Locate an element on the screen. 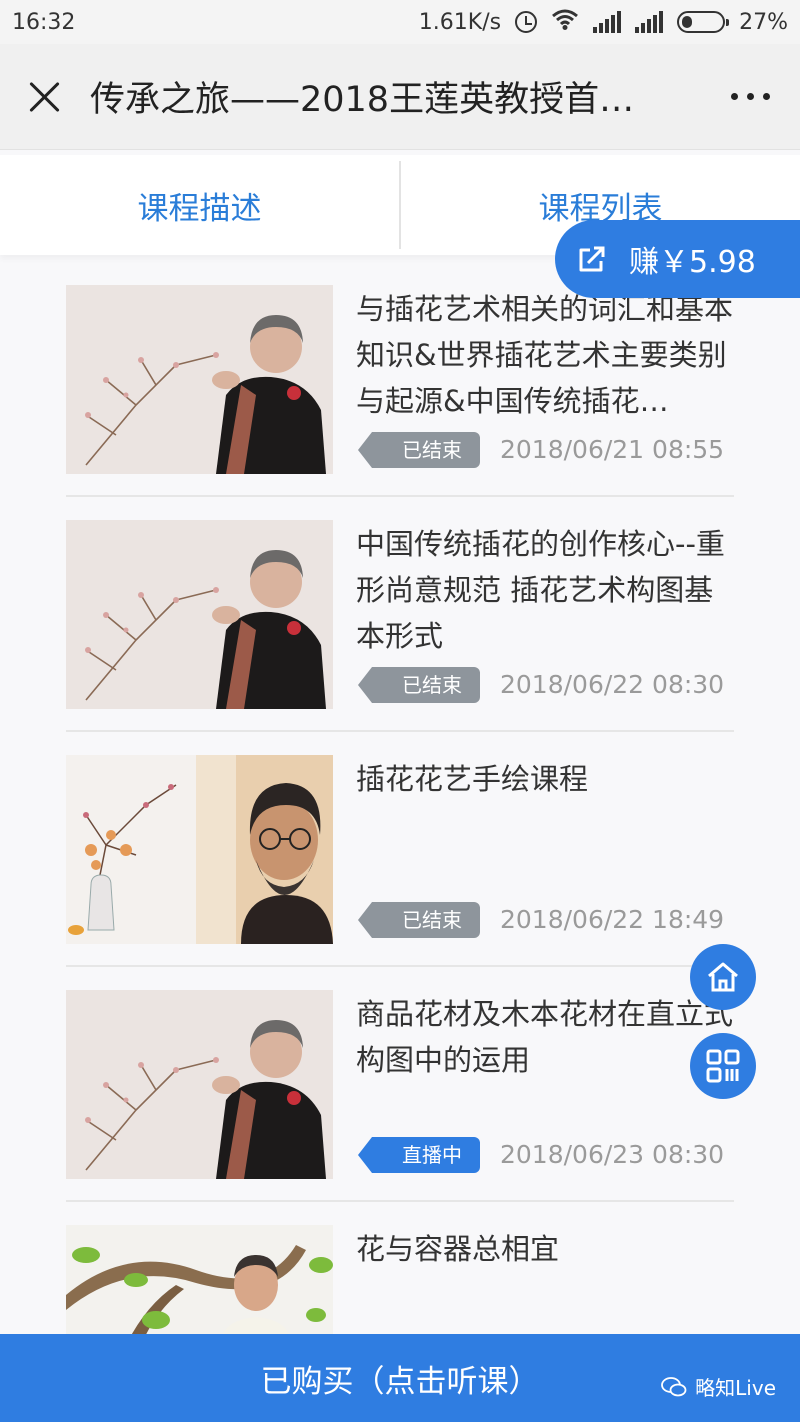 The image size is (800, 1422). earn-button: 赚￥5.98 is located at coordinates (677, 259).